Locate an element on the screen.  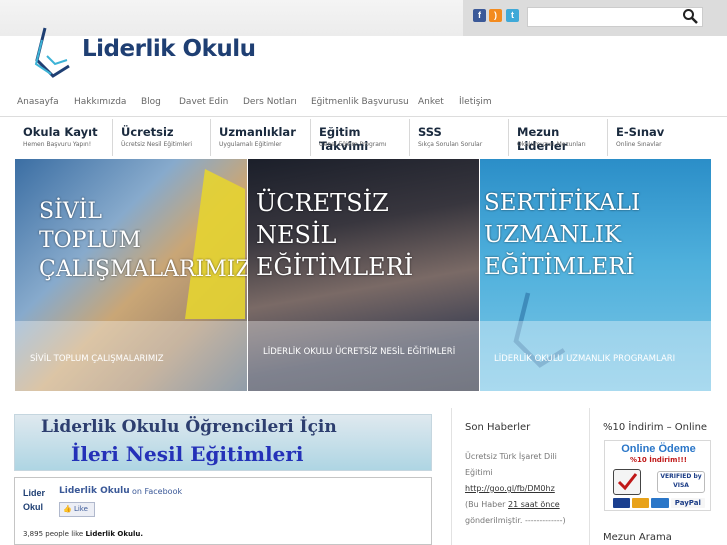
nav-link-egitmenlik: Eğitmenlik Başvurusu is located at coordinates (360, 102).